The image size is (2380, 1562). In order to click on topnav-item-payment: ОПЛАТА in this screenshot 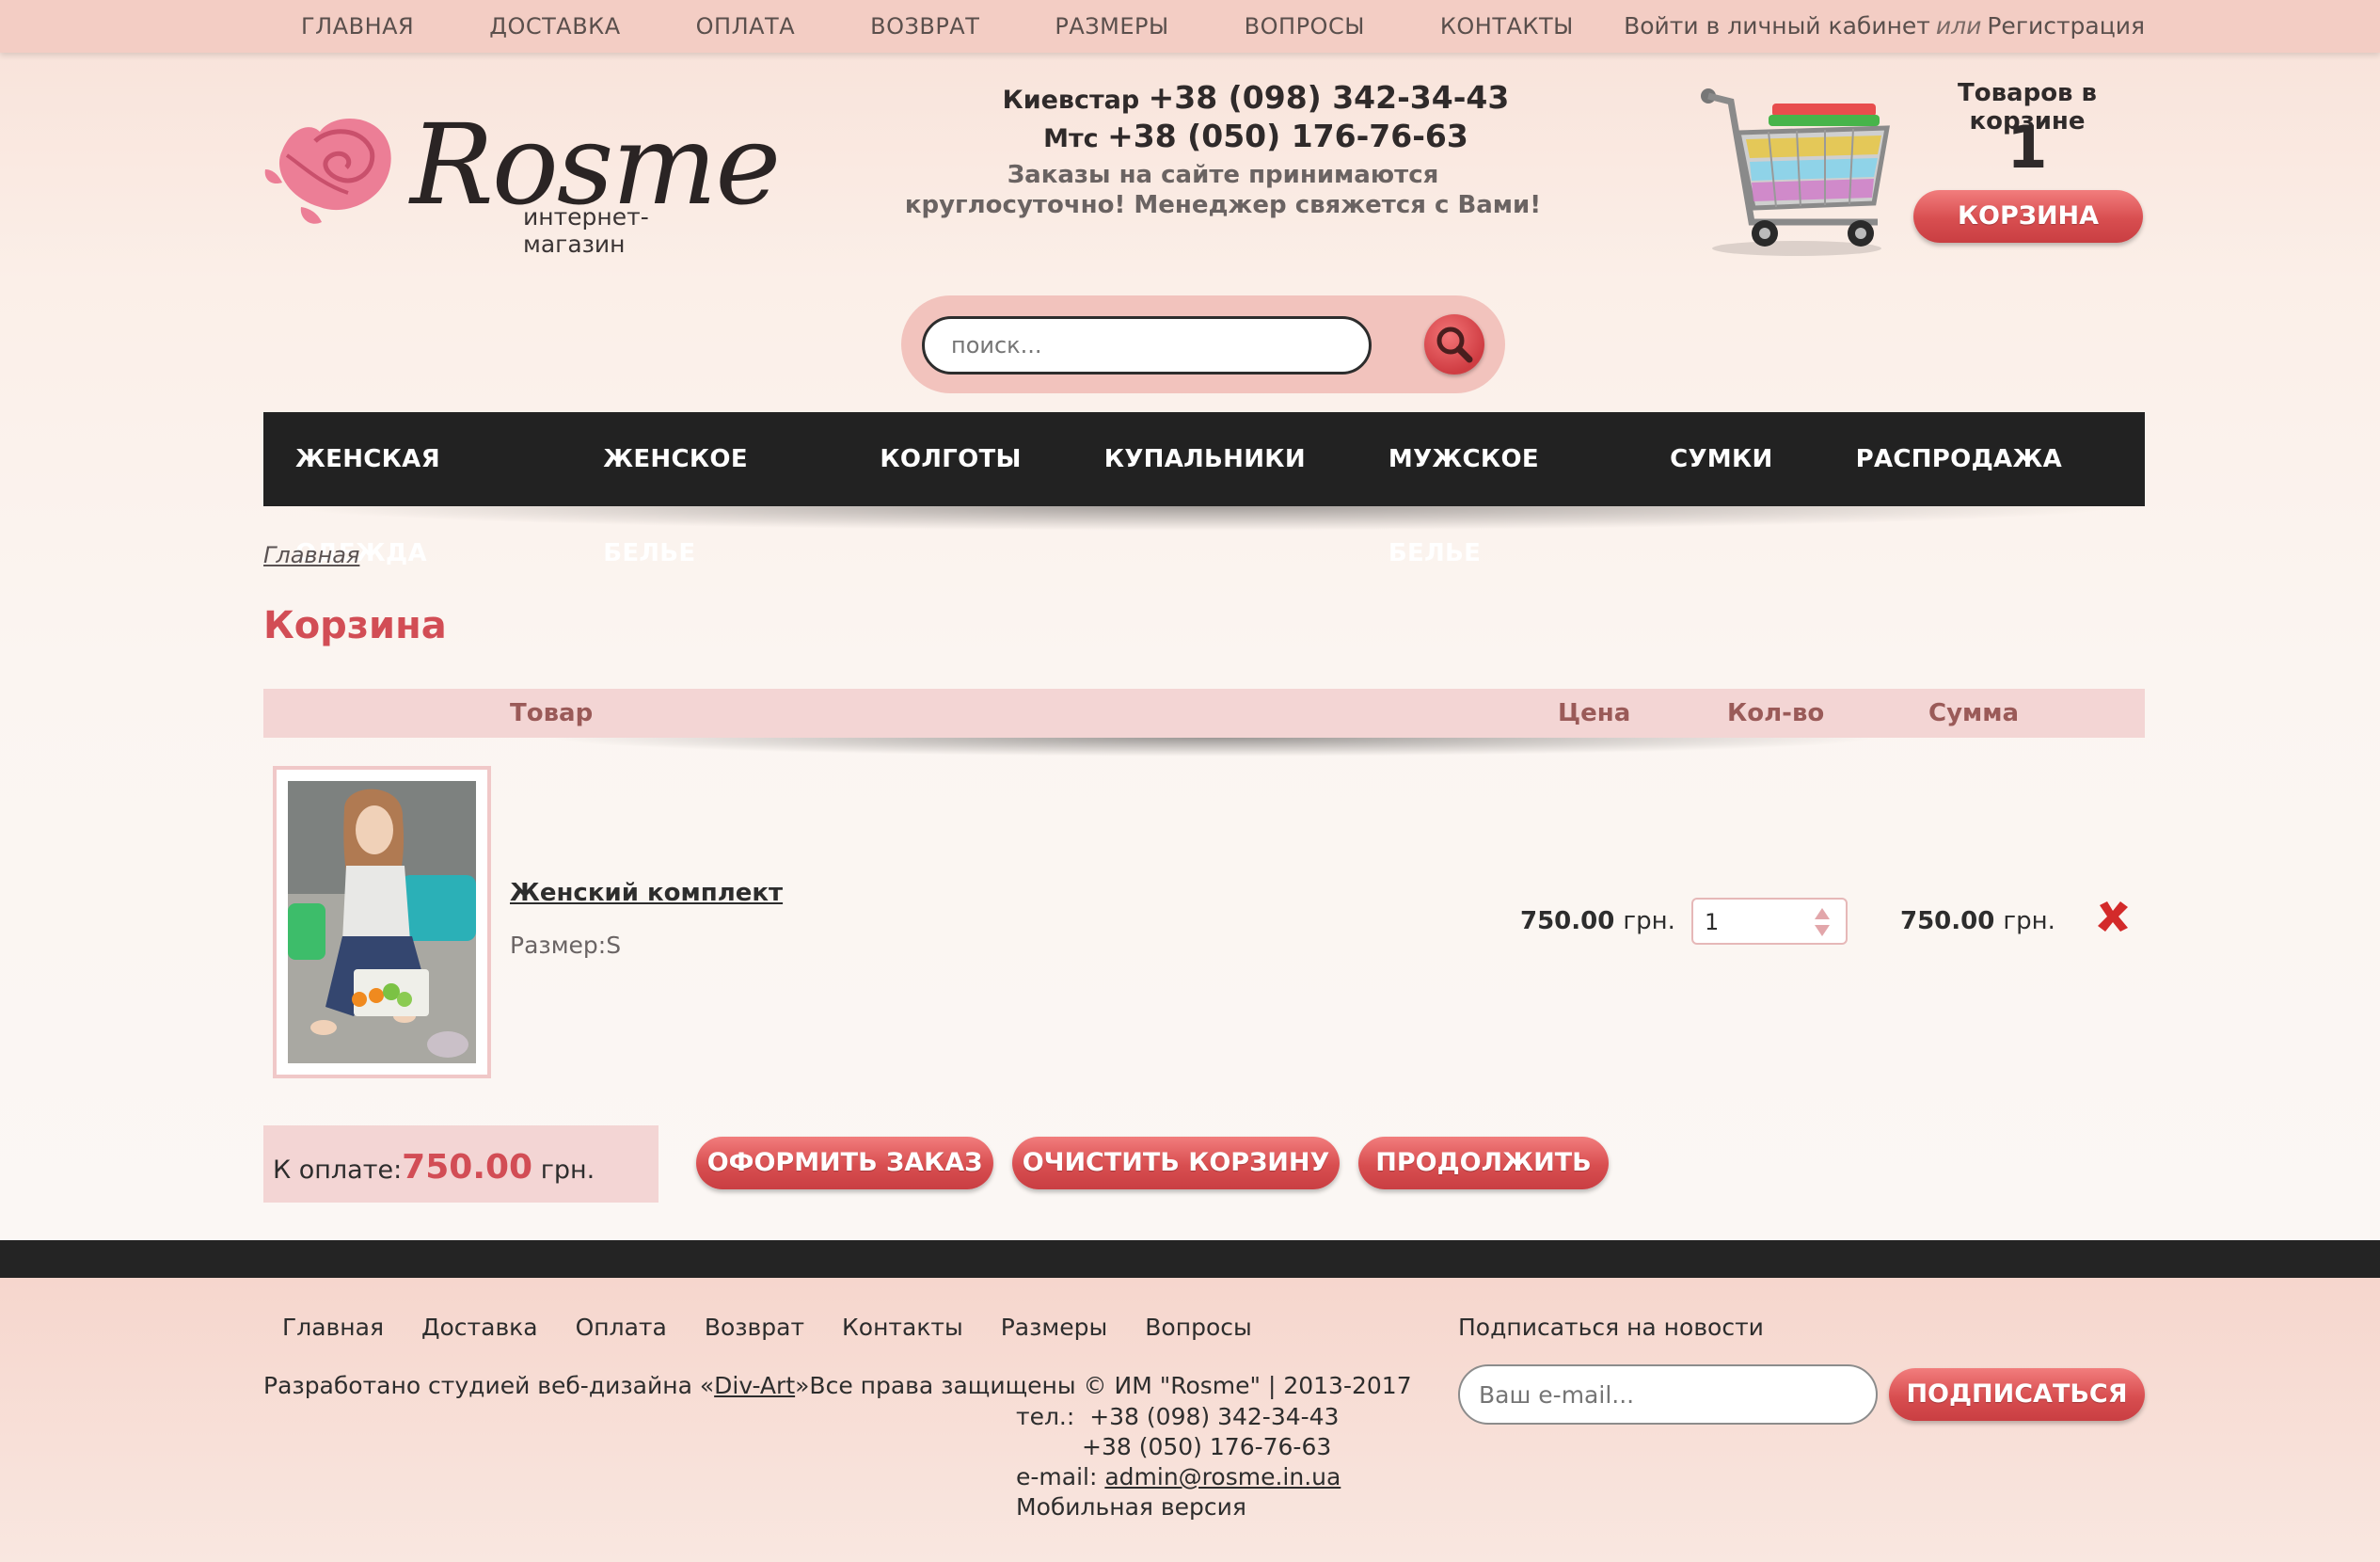, I will do `click(745, 26)`.